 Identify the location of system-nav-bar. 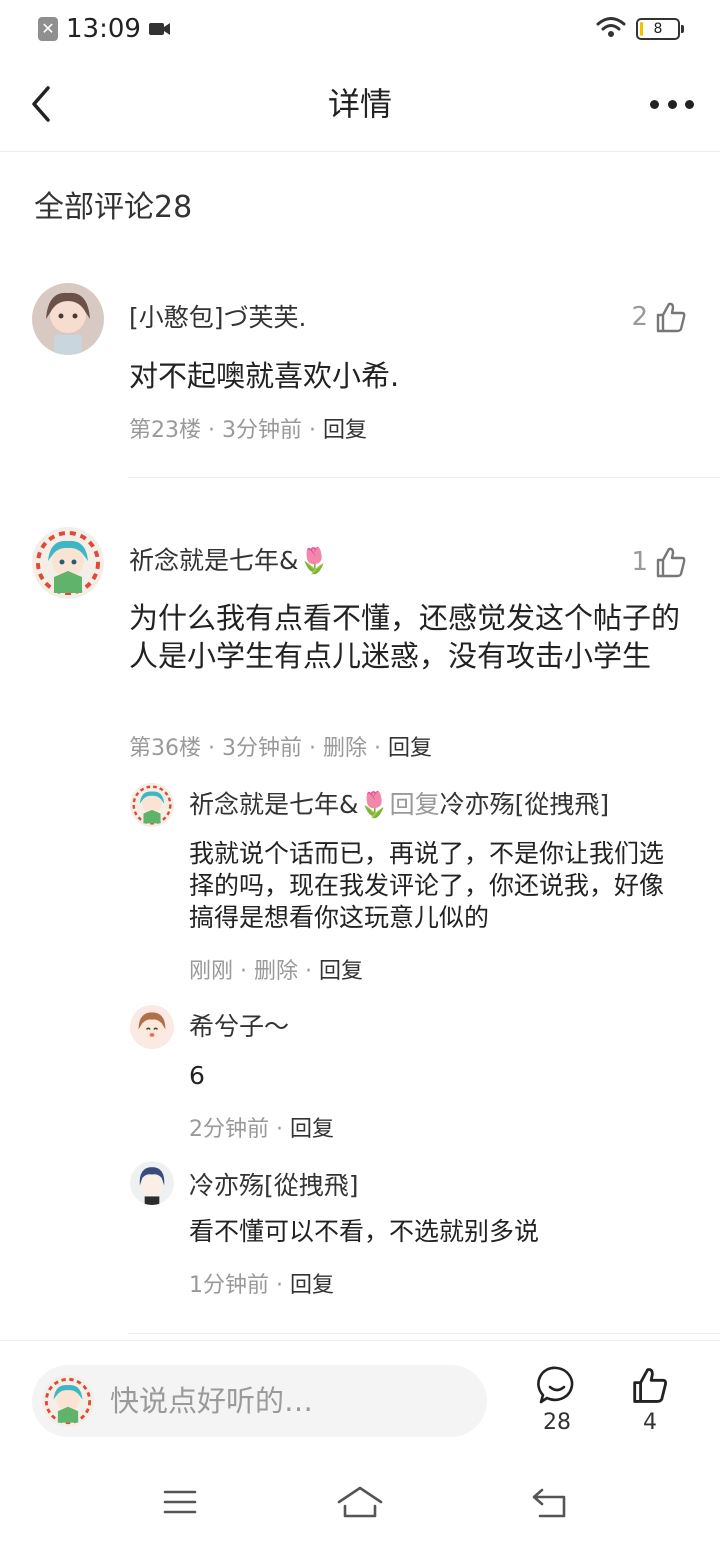
(360, 1504).